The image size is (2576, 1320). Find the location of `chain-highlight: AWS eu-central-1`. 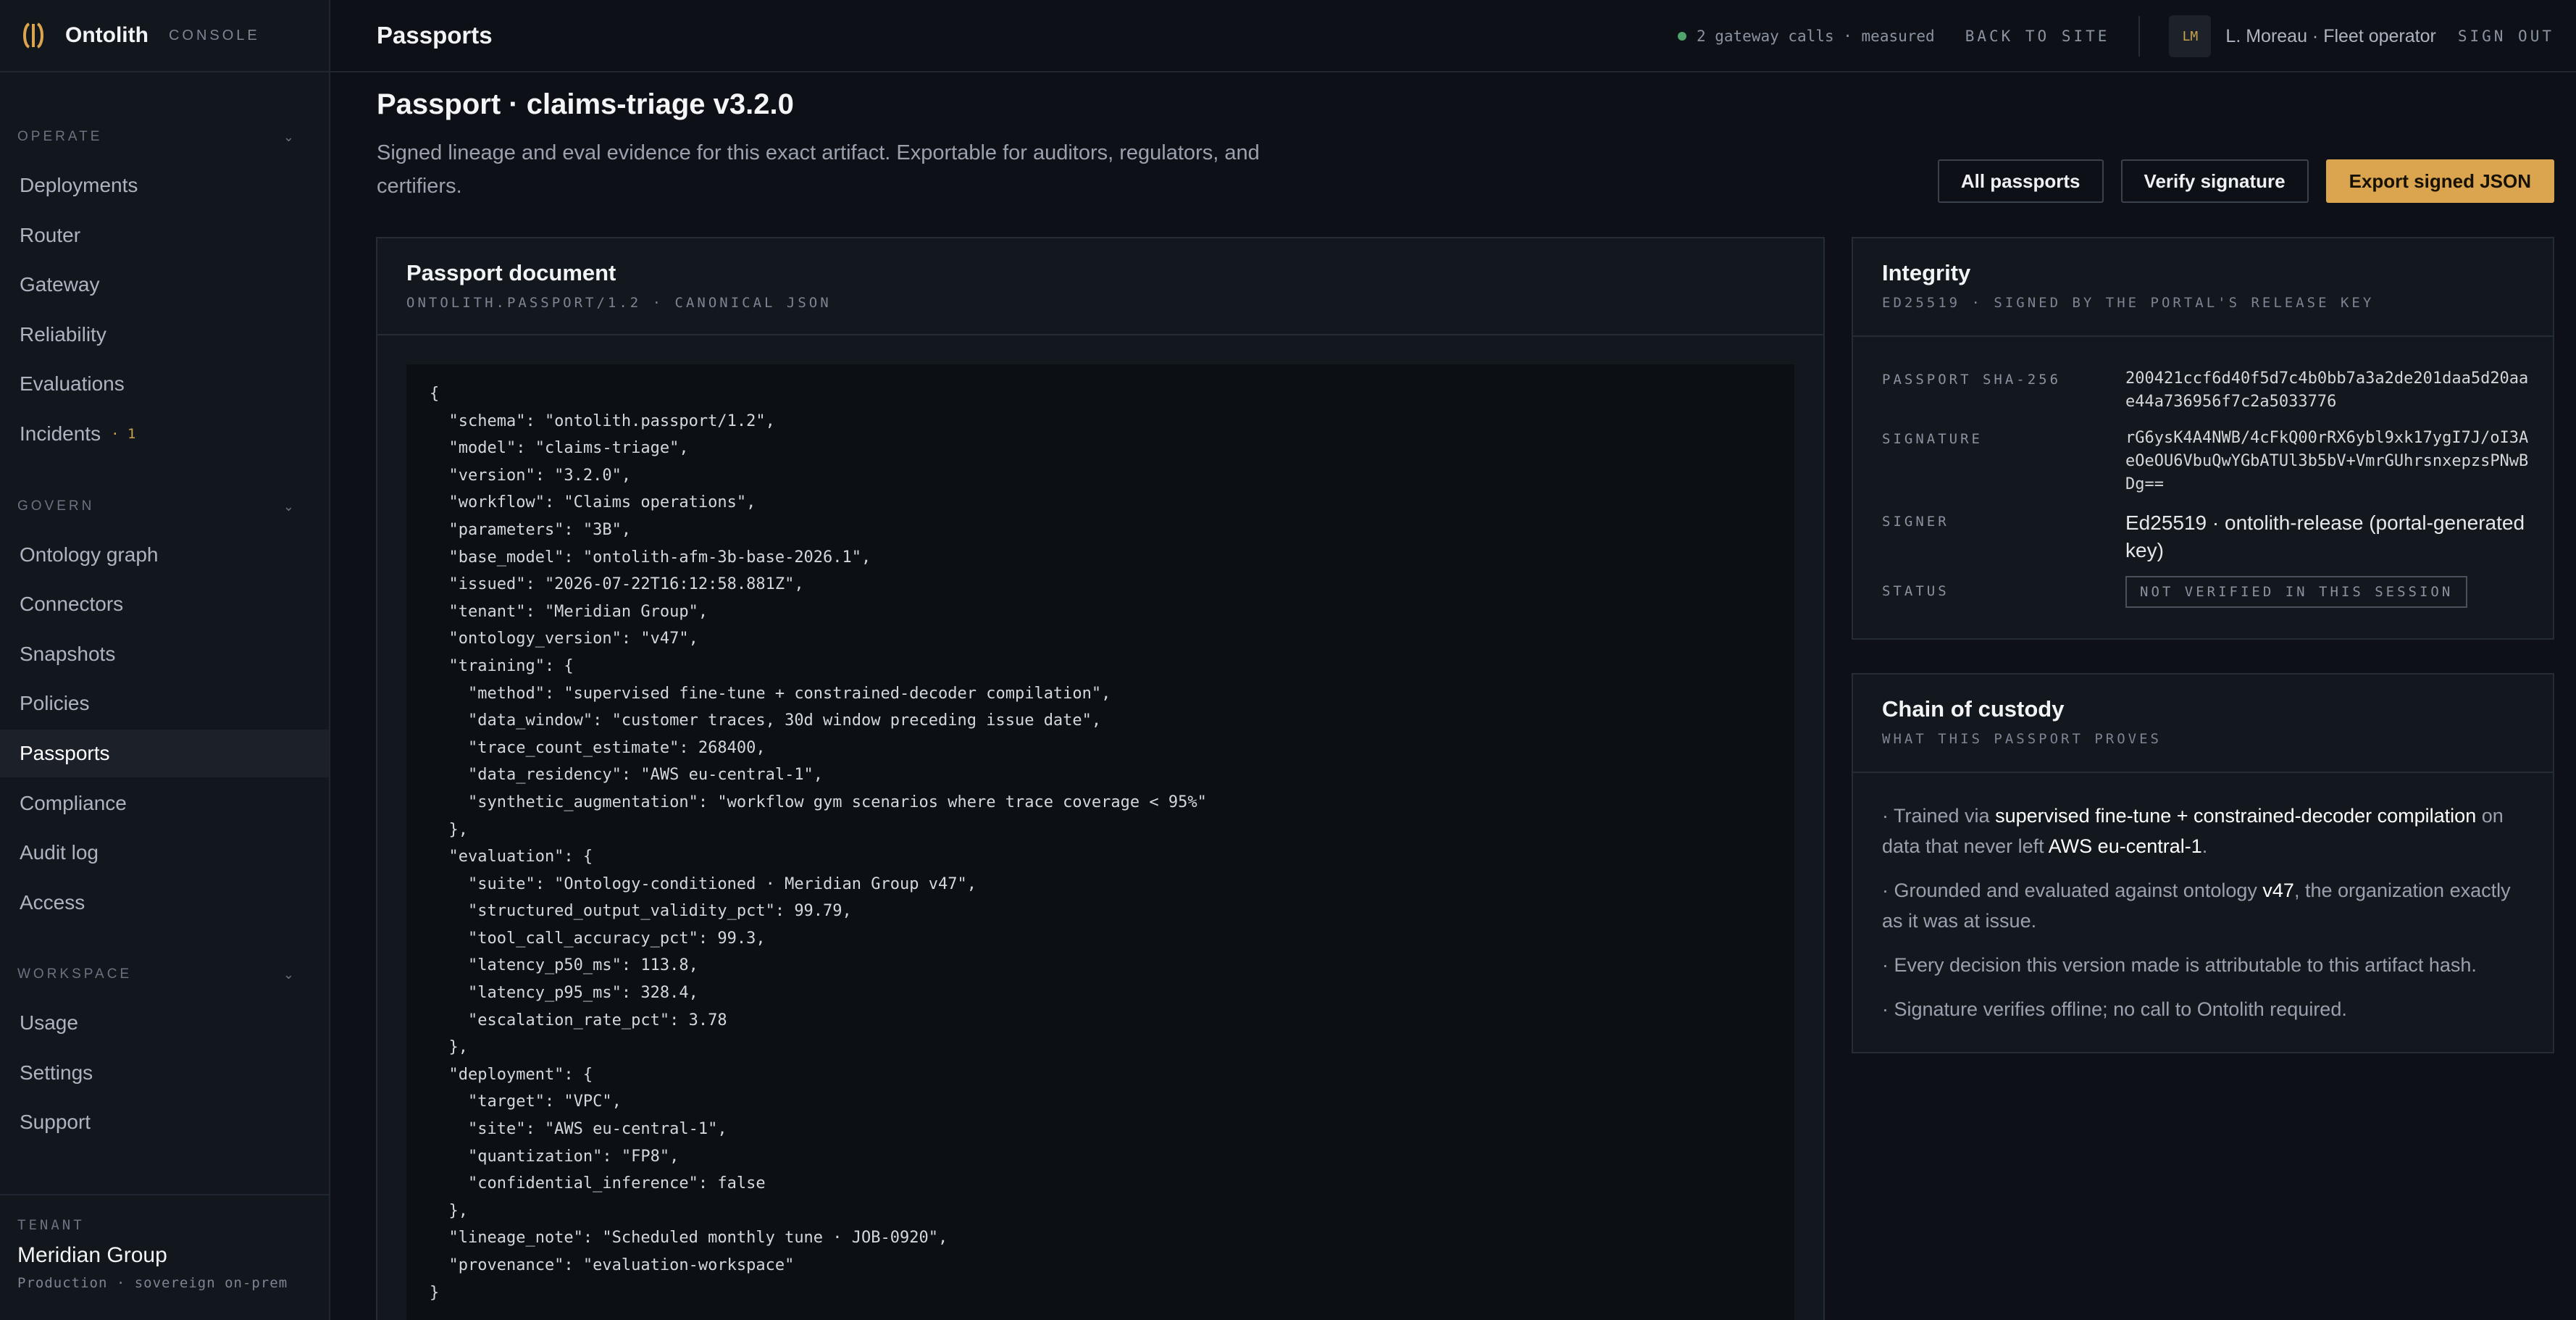

chain-highlight: AWS eu-central-1 is located at coordinates (2125, 846).